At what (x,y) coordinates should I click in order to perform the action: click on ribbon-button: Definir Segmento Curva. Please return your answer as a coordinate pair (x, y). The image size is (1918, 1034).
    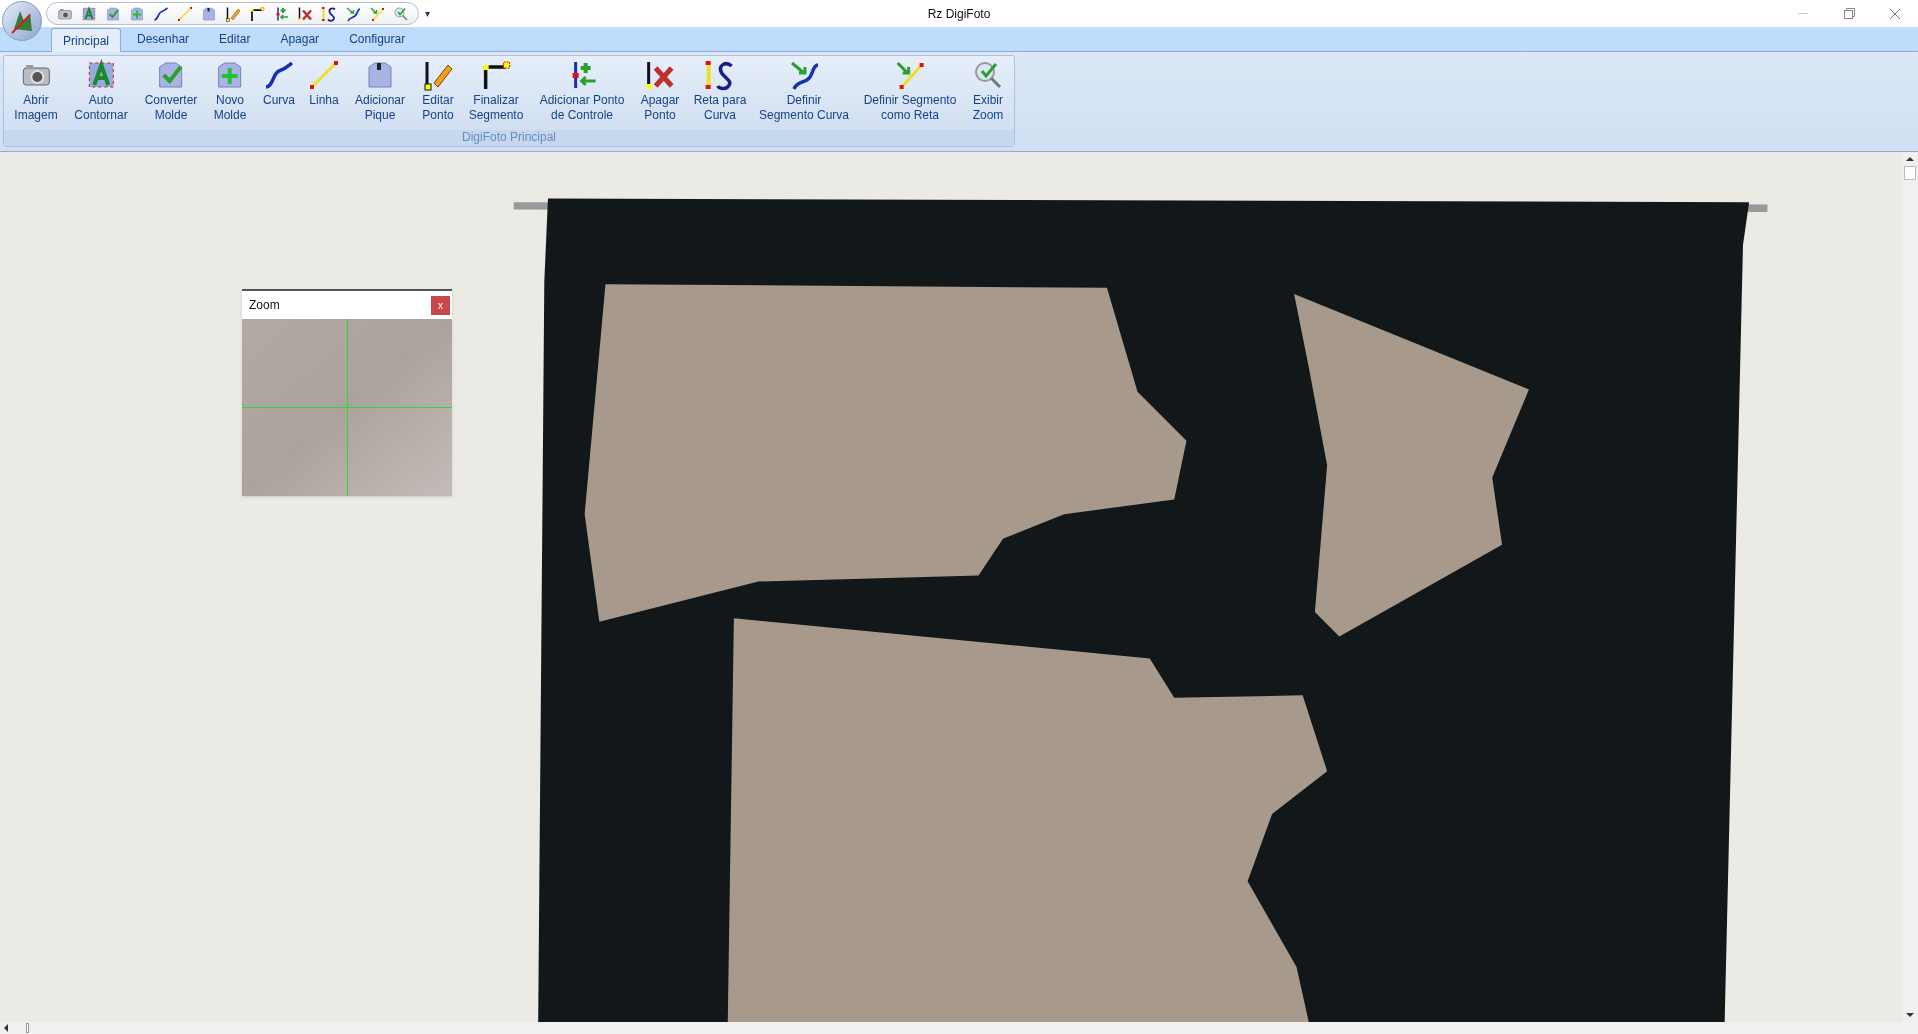
    Looking at the image, I should click on (804, 91).